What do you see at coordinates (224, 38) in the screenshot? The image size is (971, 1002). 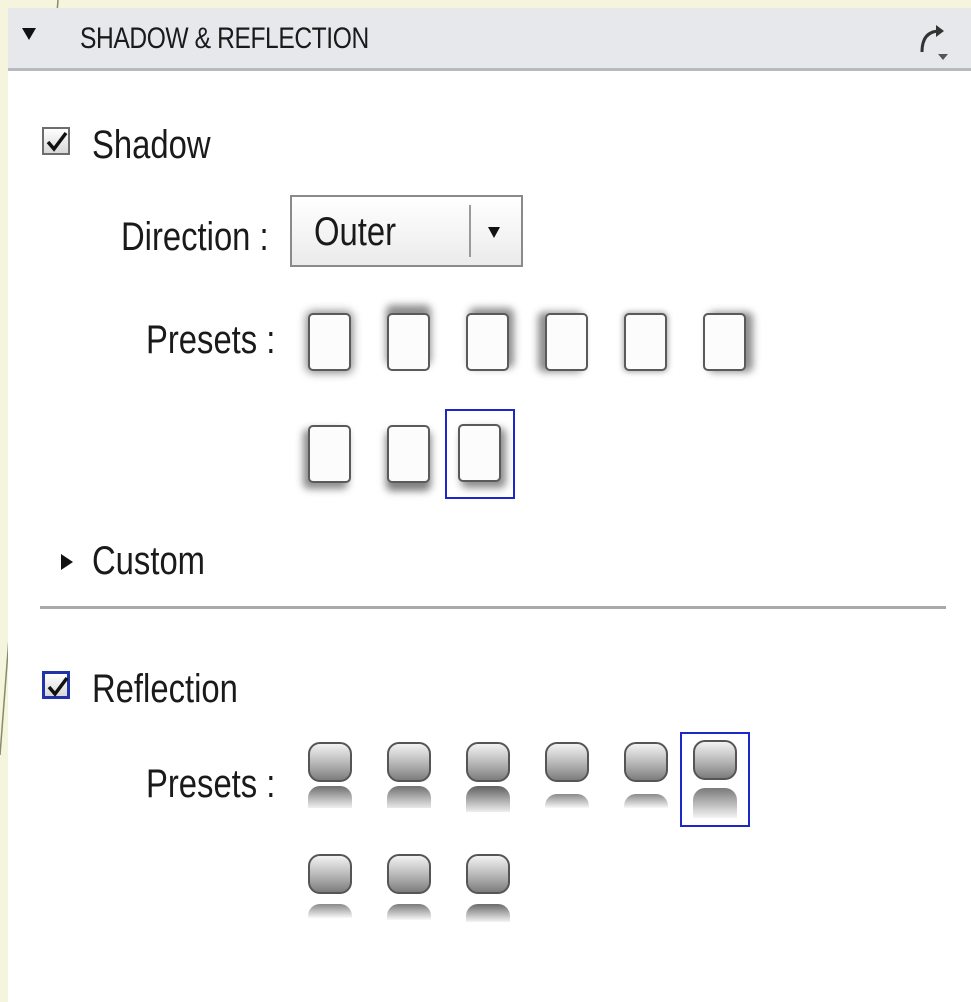 I see `section-title: SHADOW & REFLECTION` at bounding box center [224, 38].